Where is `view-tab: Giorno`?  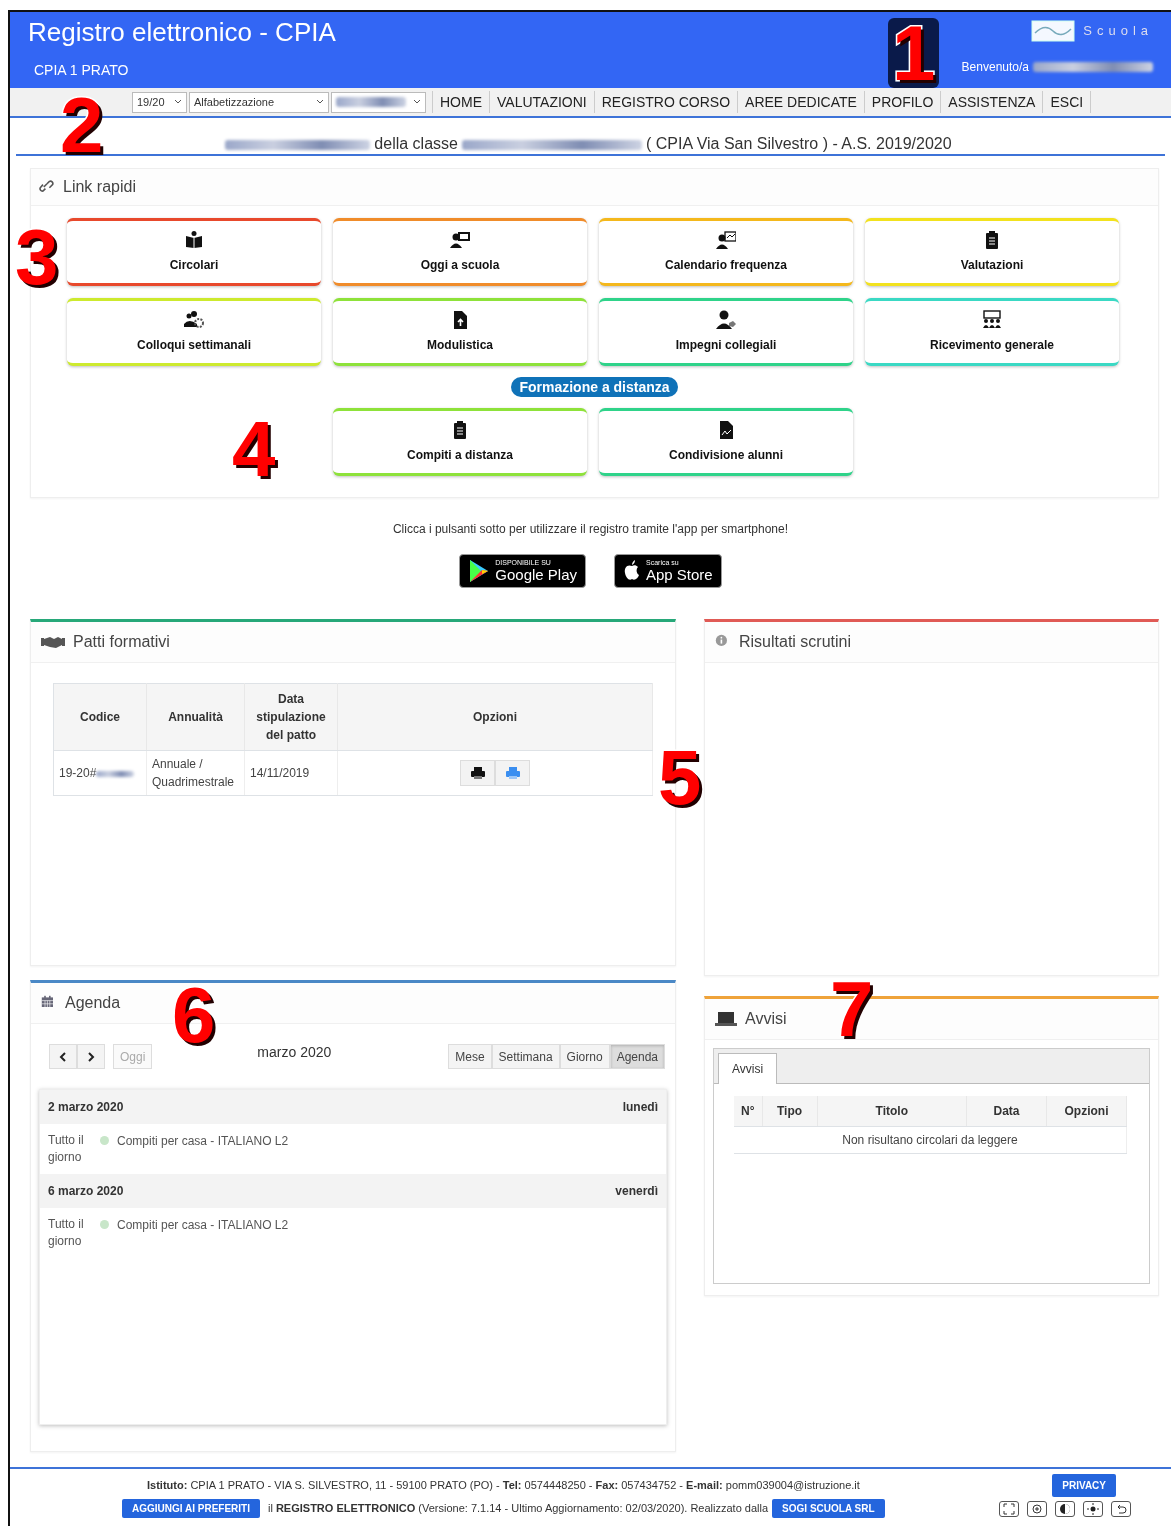 view-tab: Giorno is located at coordinates (584, 1056).